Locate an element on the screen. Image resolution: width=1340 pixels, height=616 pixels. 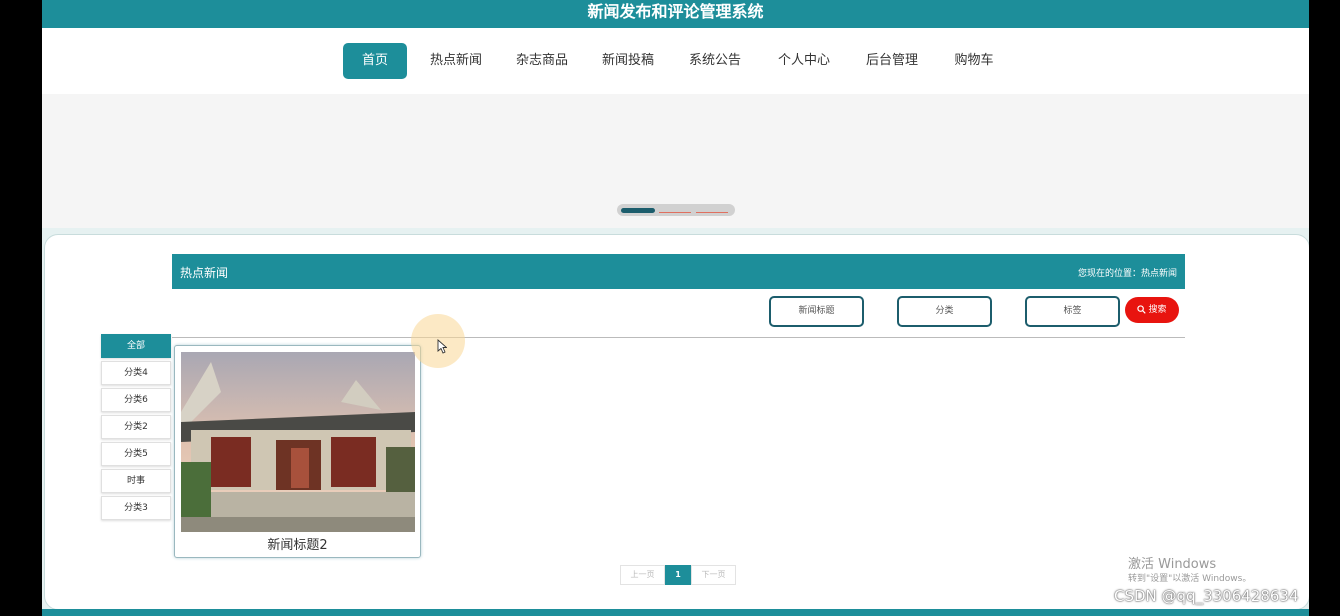
windows-activation-hint: 转到"设置"以激活 Windows。 is located at coordinates (1190, 579).